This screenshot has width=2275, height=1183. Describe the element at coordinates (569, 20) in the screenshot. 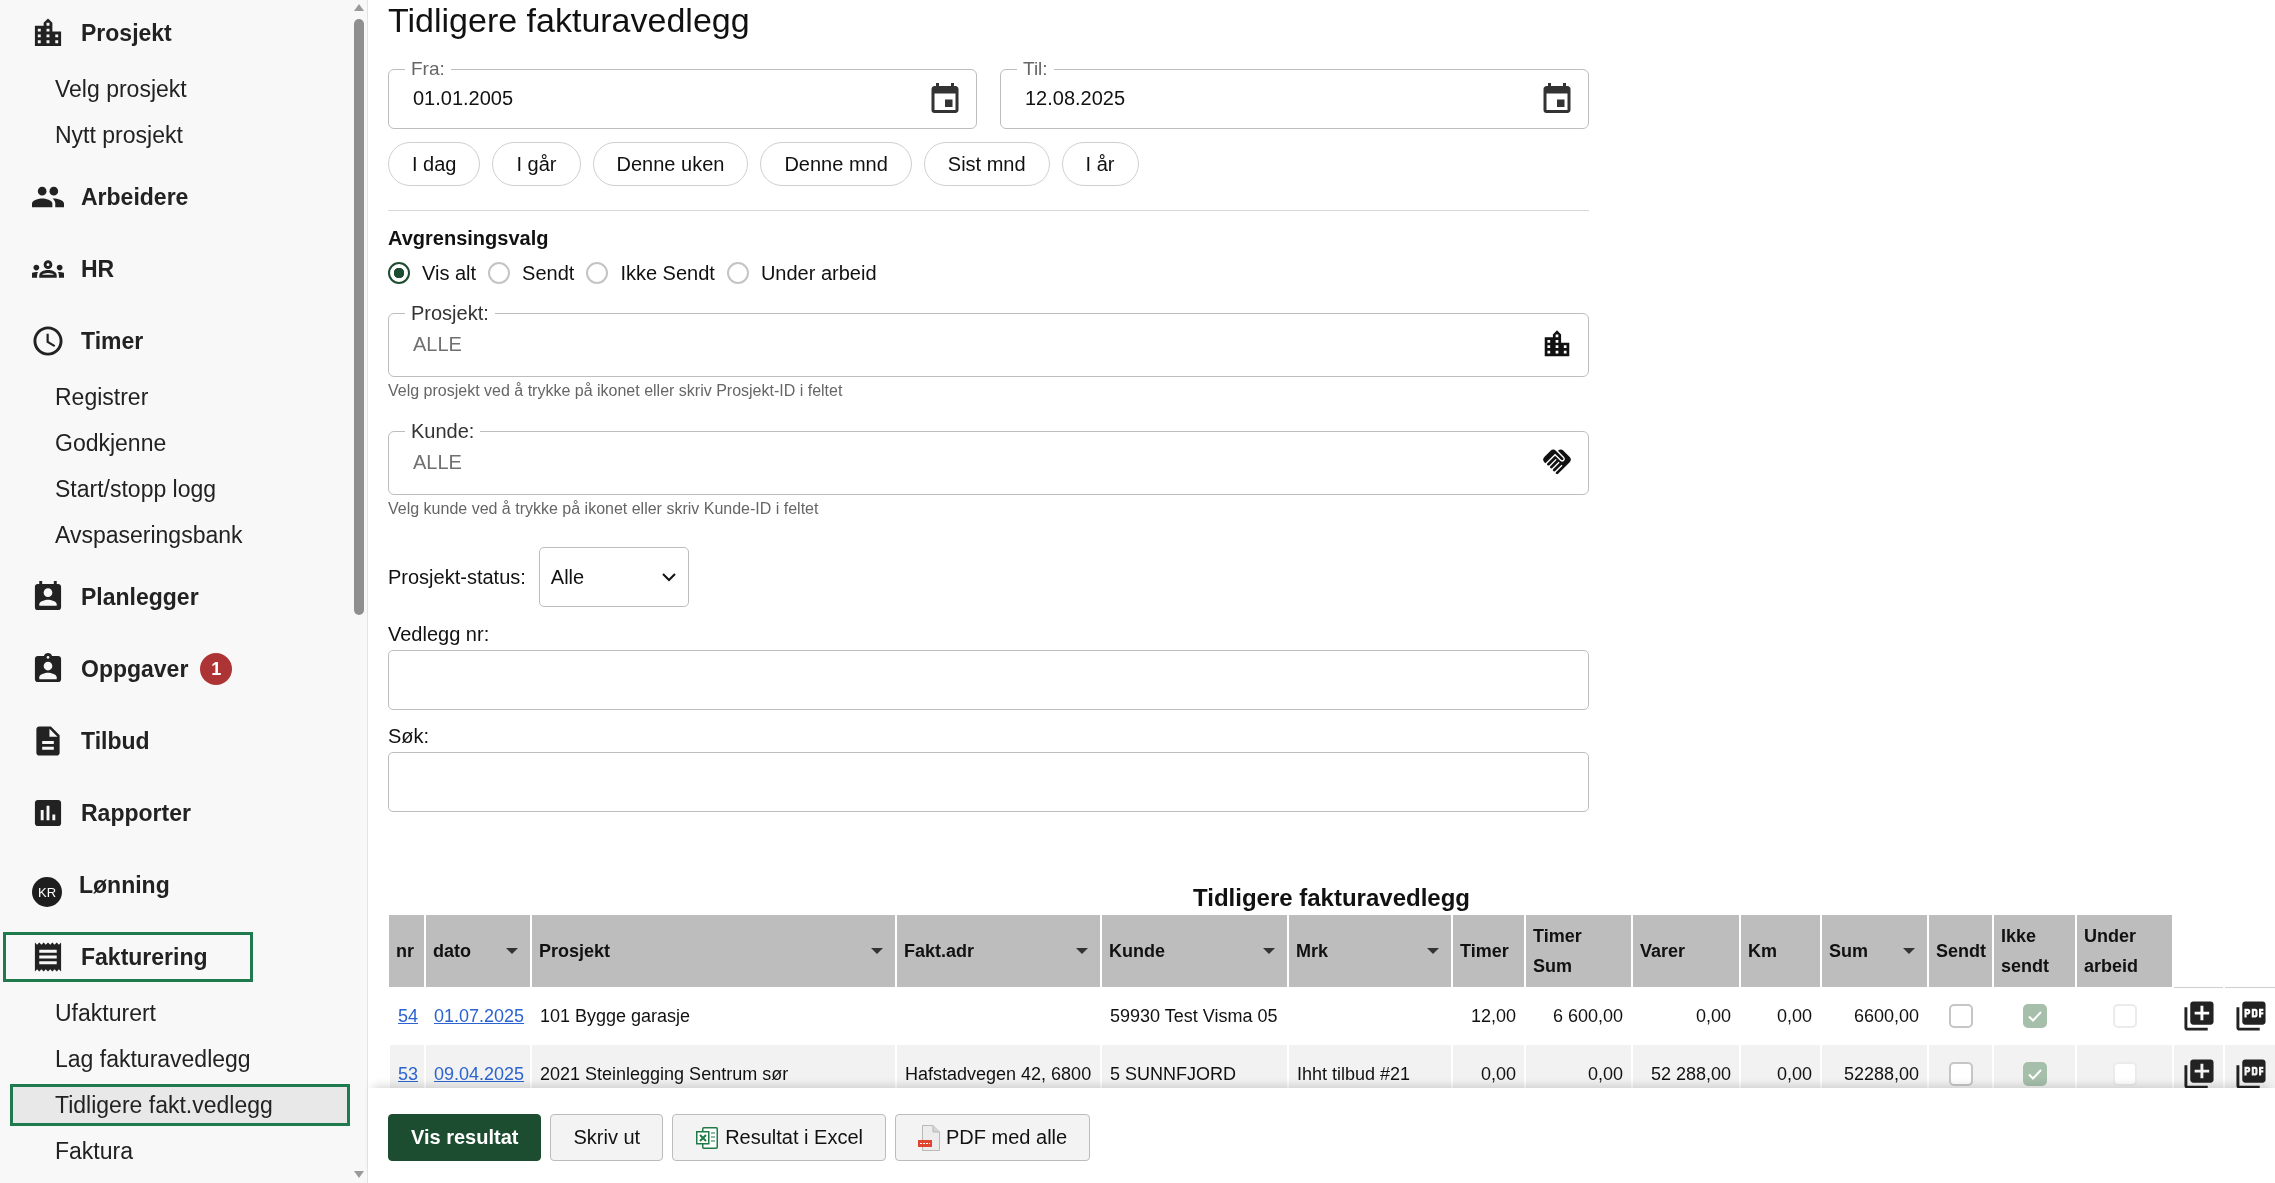

I see `page-title: Tidligere fakturavedlegg` at that location.